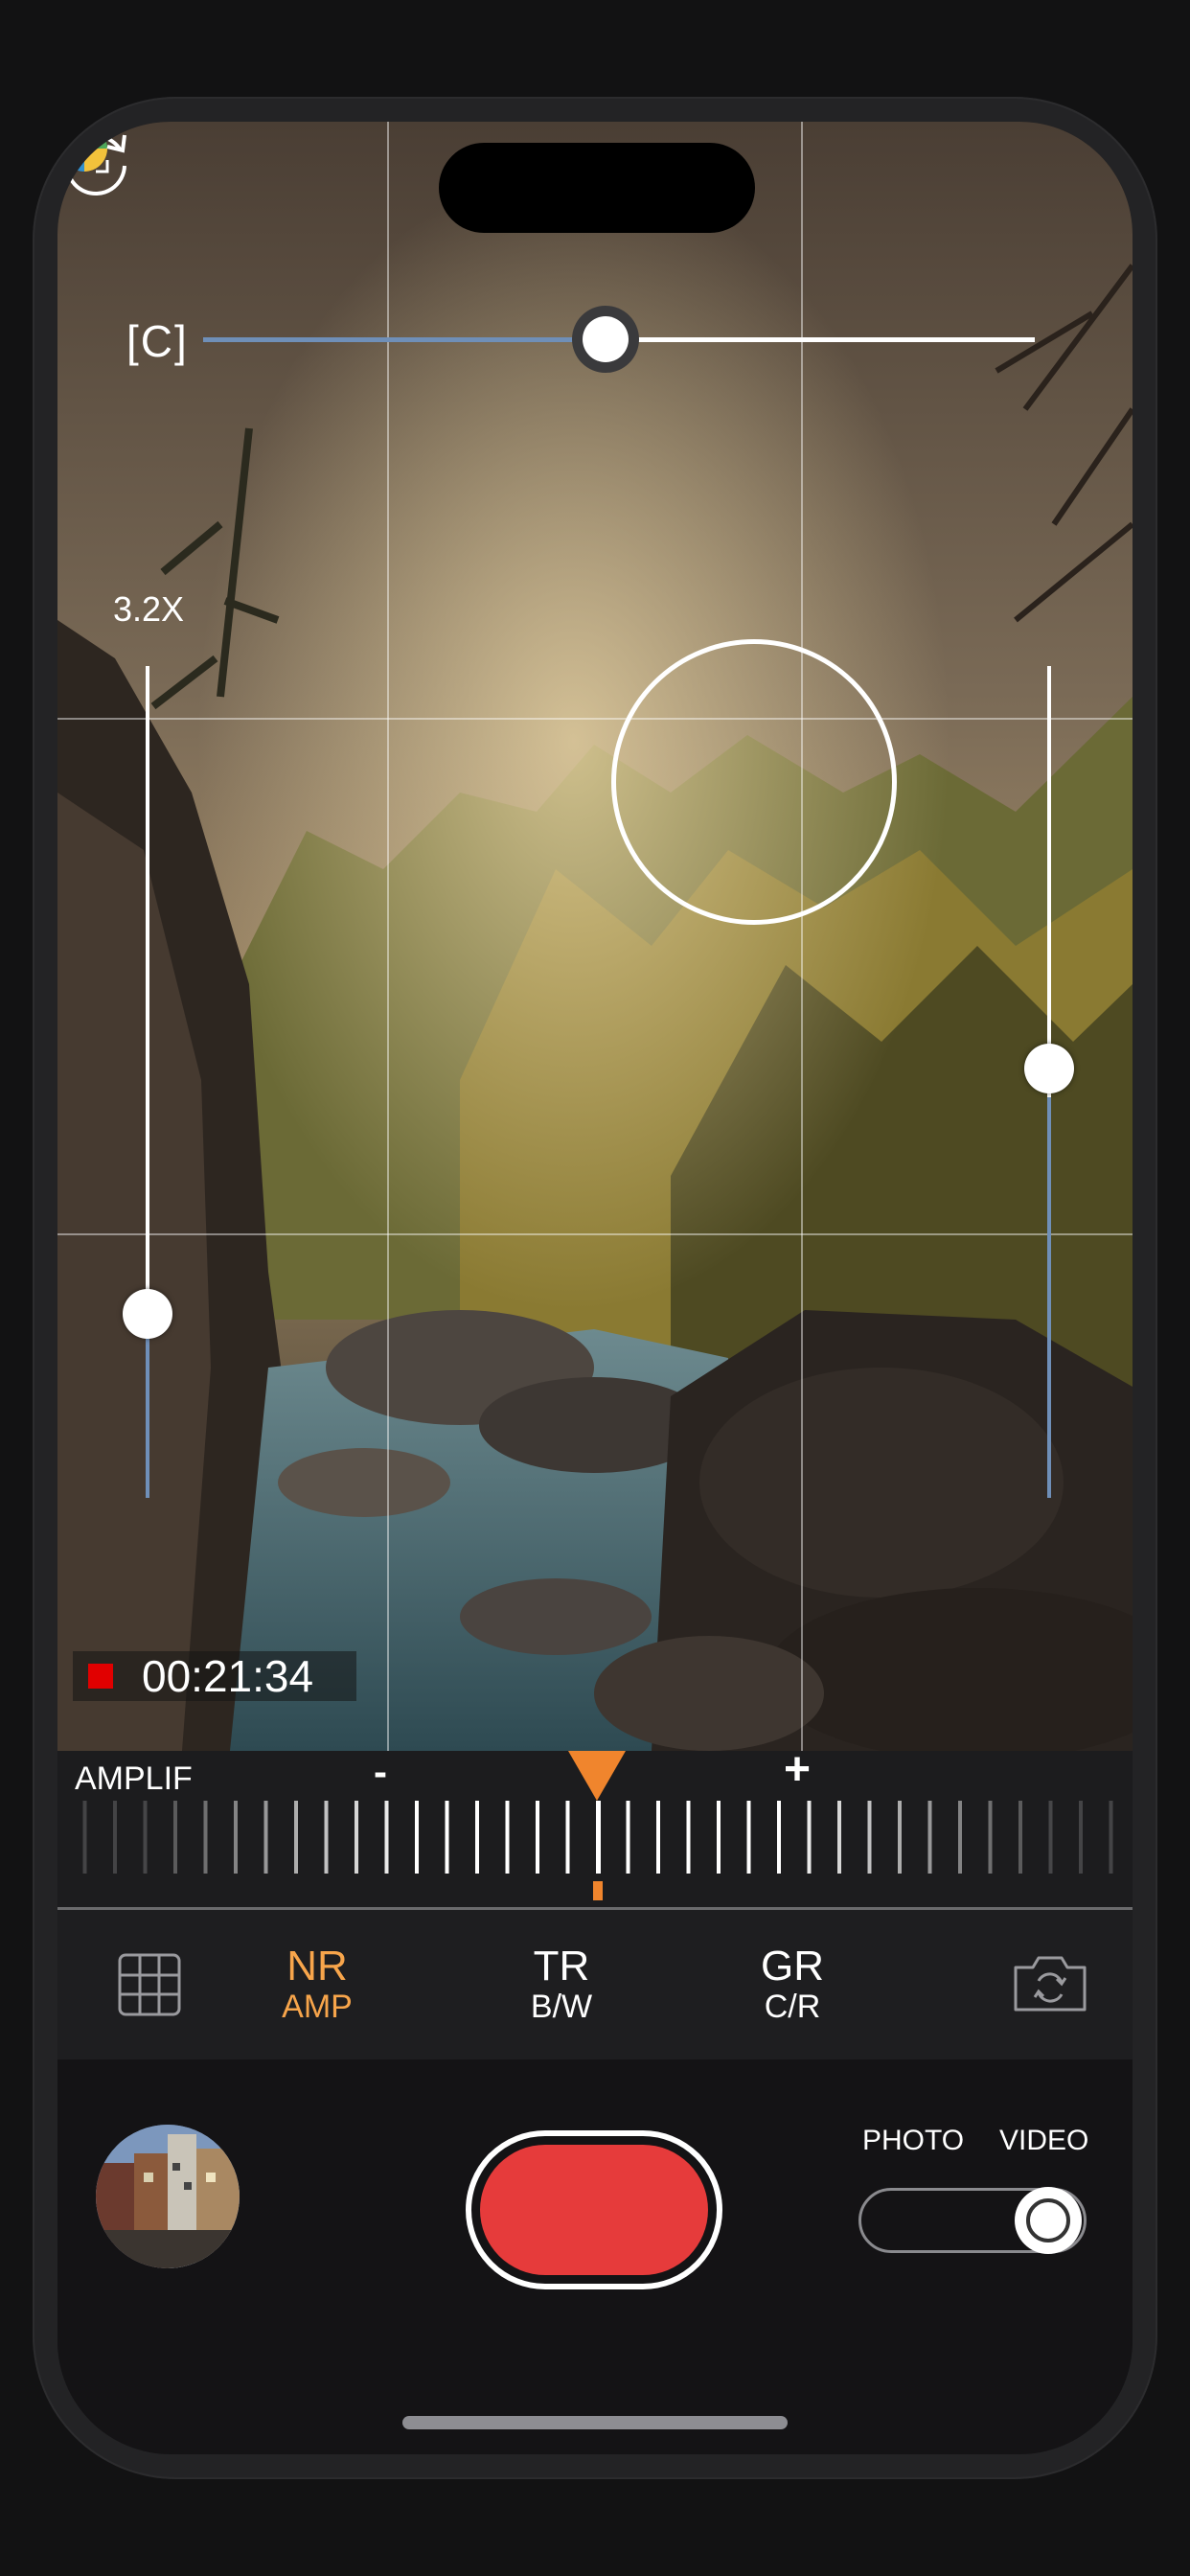  I want to click on record-button, so click(594, 2209).